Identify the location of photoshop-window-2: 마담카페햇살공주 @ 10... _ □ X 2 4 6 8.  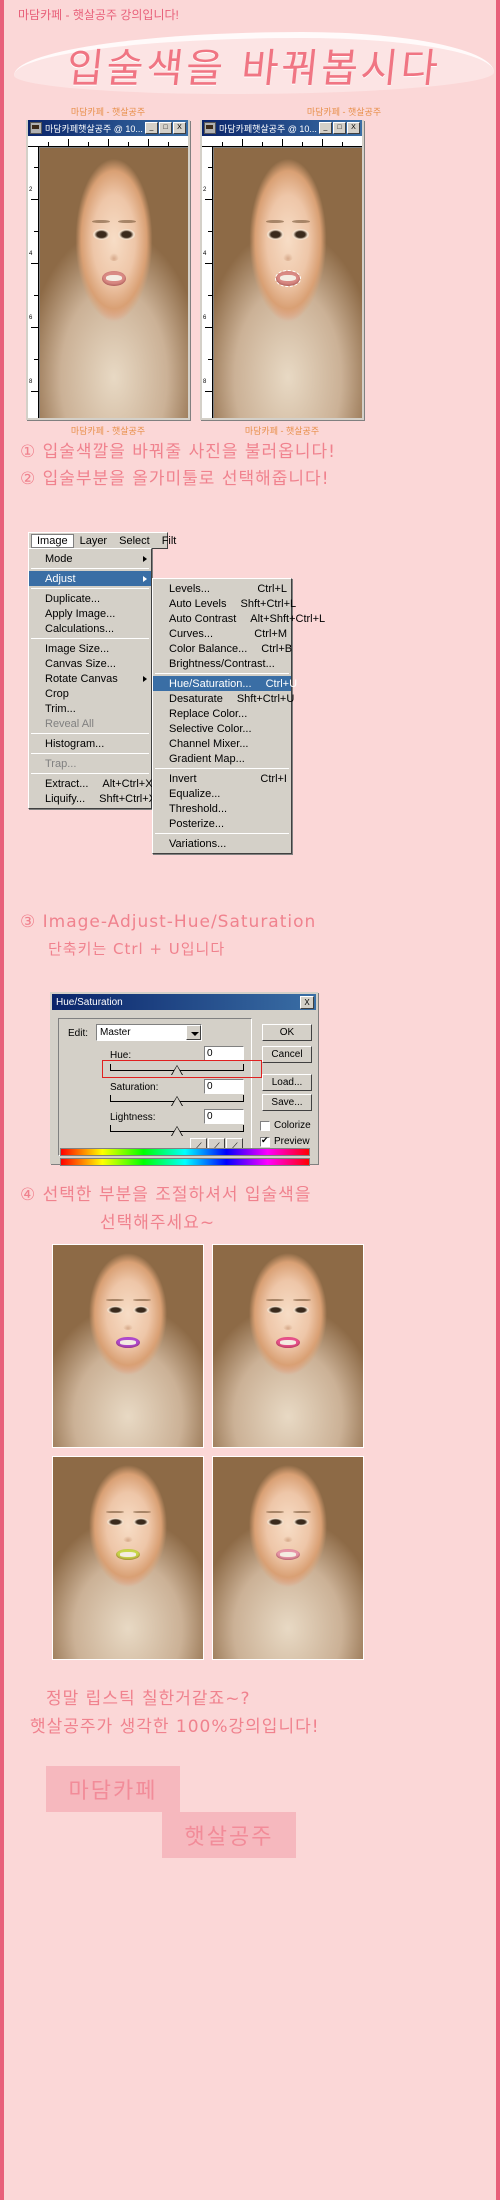
(282, 270).